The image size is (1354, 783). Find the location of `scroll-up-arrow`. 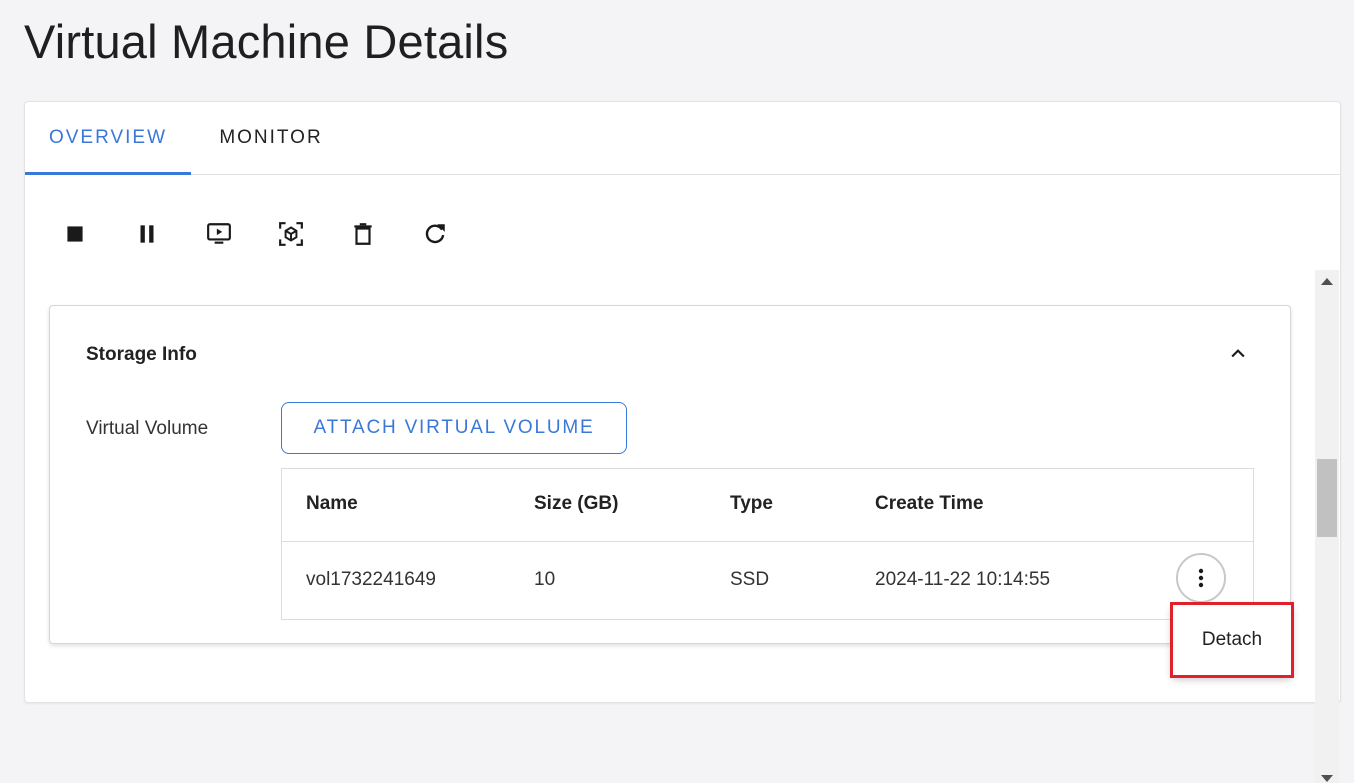

scroll-up-arrow is located at coordinates (1327, 281).